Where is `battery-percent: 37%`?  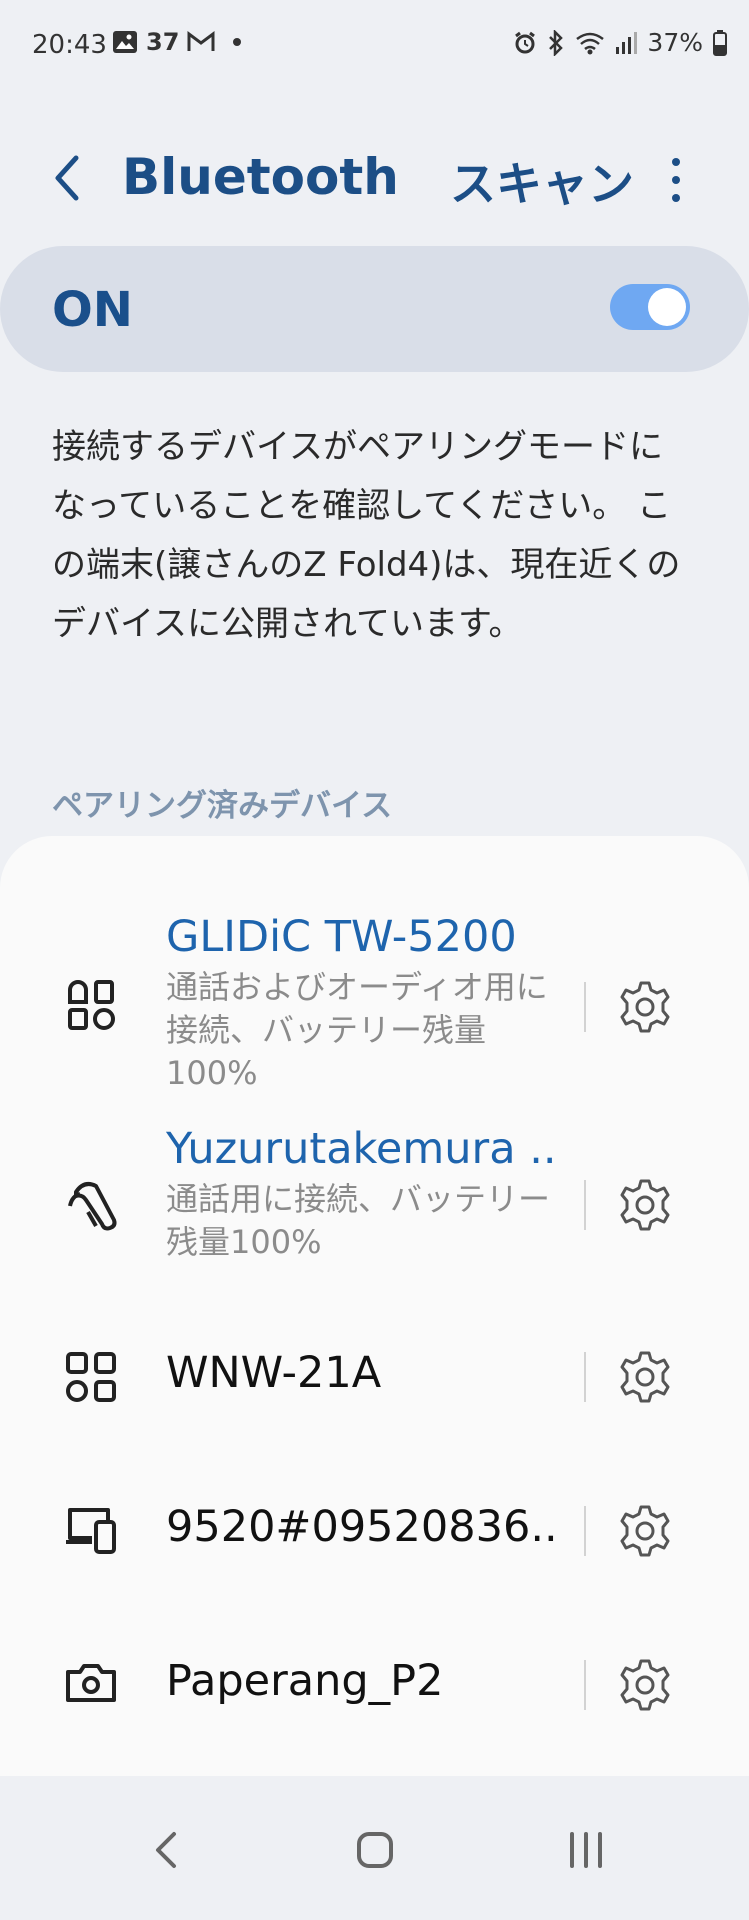 battery-percent: 37% is located at coordinates (675, 42).